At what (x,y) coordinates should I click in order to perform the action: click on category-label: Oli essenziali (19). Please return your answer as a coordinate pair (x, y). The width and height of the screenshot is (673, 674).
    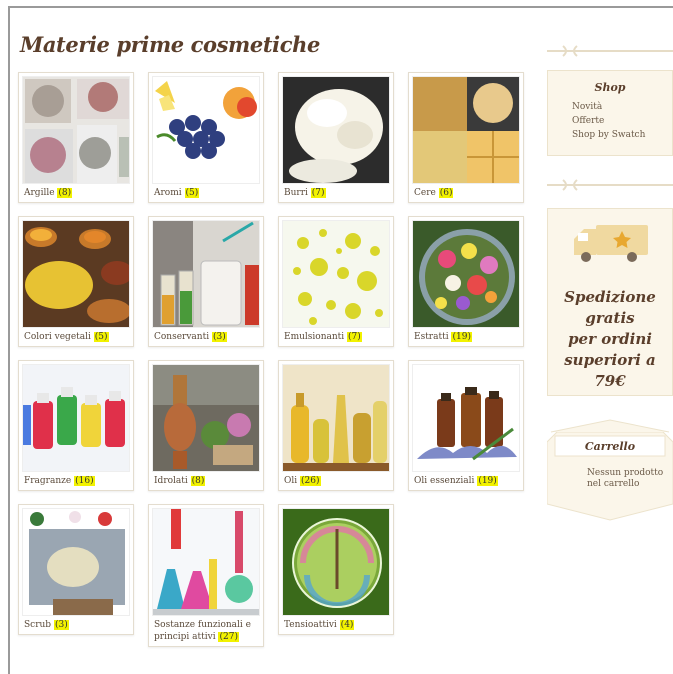
    Looking at the image, I should click on (456, 481).